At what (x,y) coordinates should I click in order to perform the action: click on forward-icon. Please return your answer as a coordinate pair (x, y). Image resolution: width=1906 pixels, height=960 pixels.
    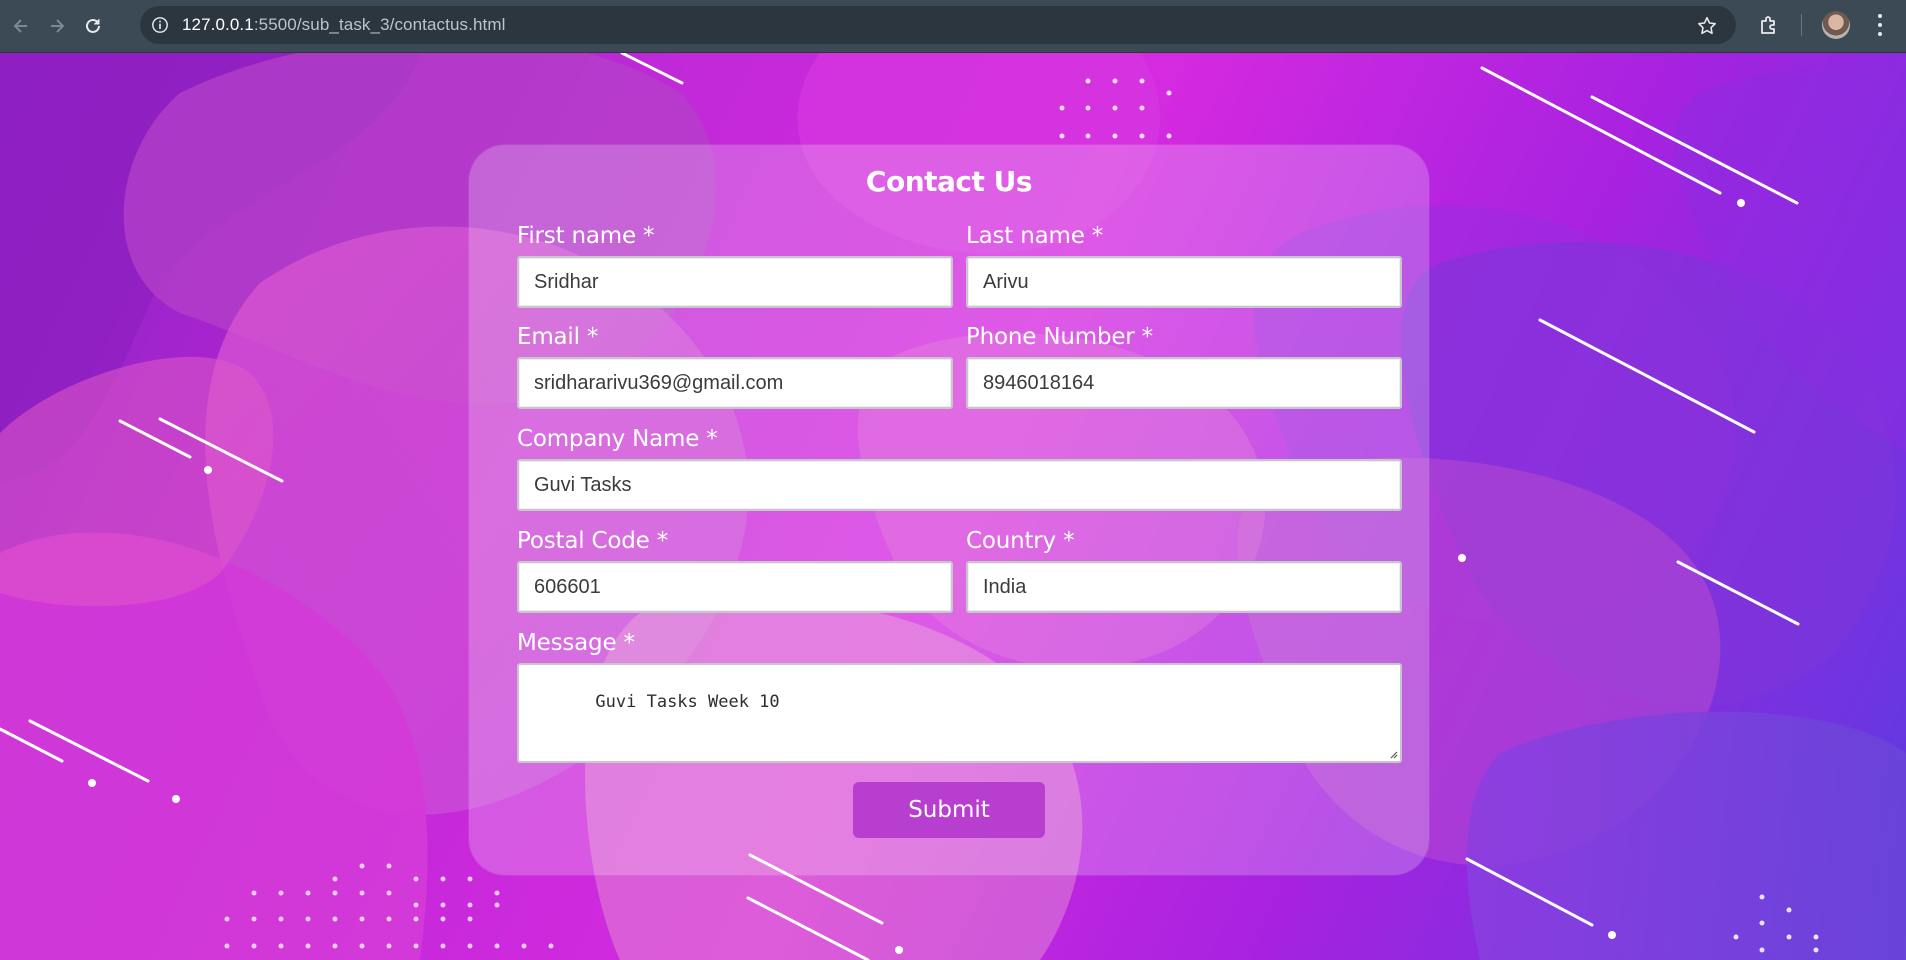
    Looking at the image, I should click on (57, 26).